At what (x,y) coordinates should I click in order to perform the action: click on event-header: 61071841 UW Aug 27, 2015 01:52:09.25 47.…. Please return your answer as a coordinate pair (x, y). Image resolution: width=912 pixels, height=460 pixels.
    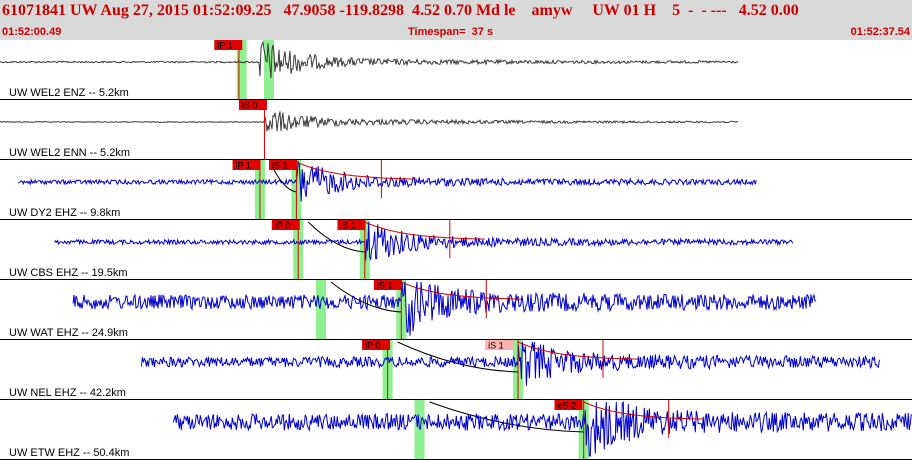
    Looking at the image, I should click on (456, 20).